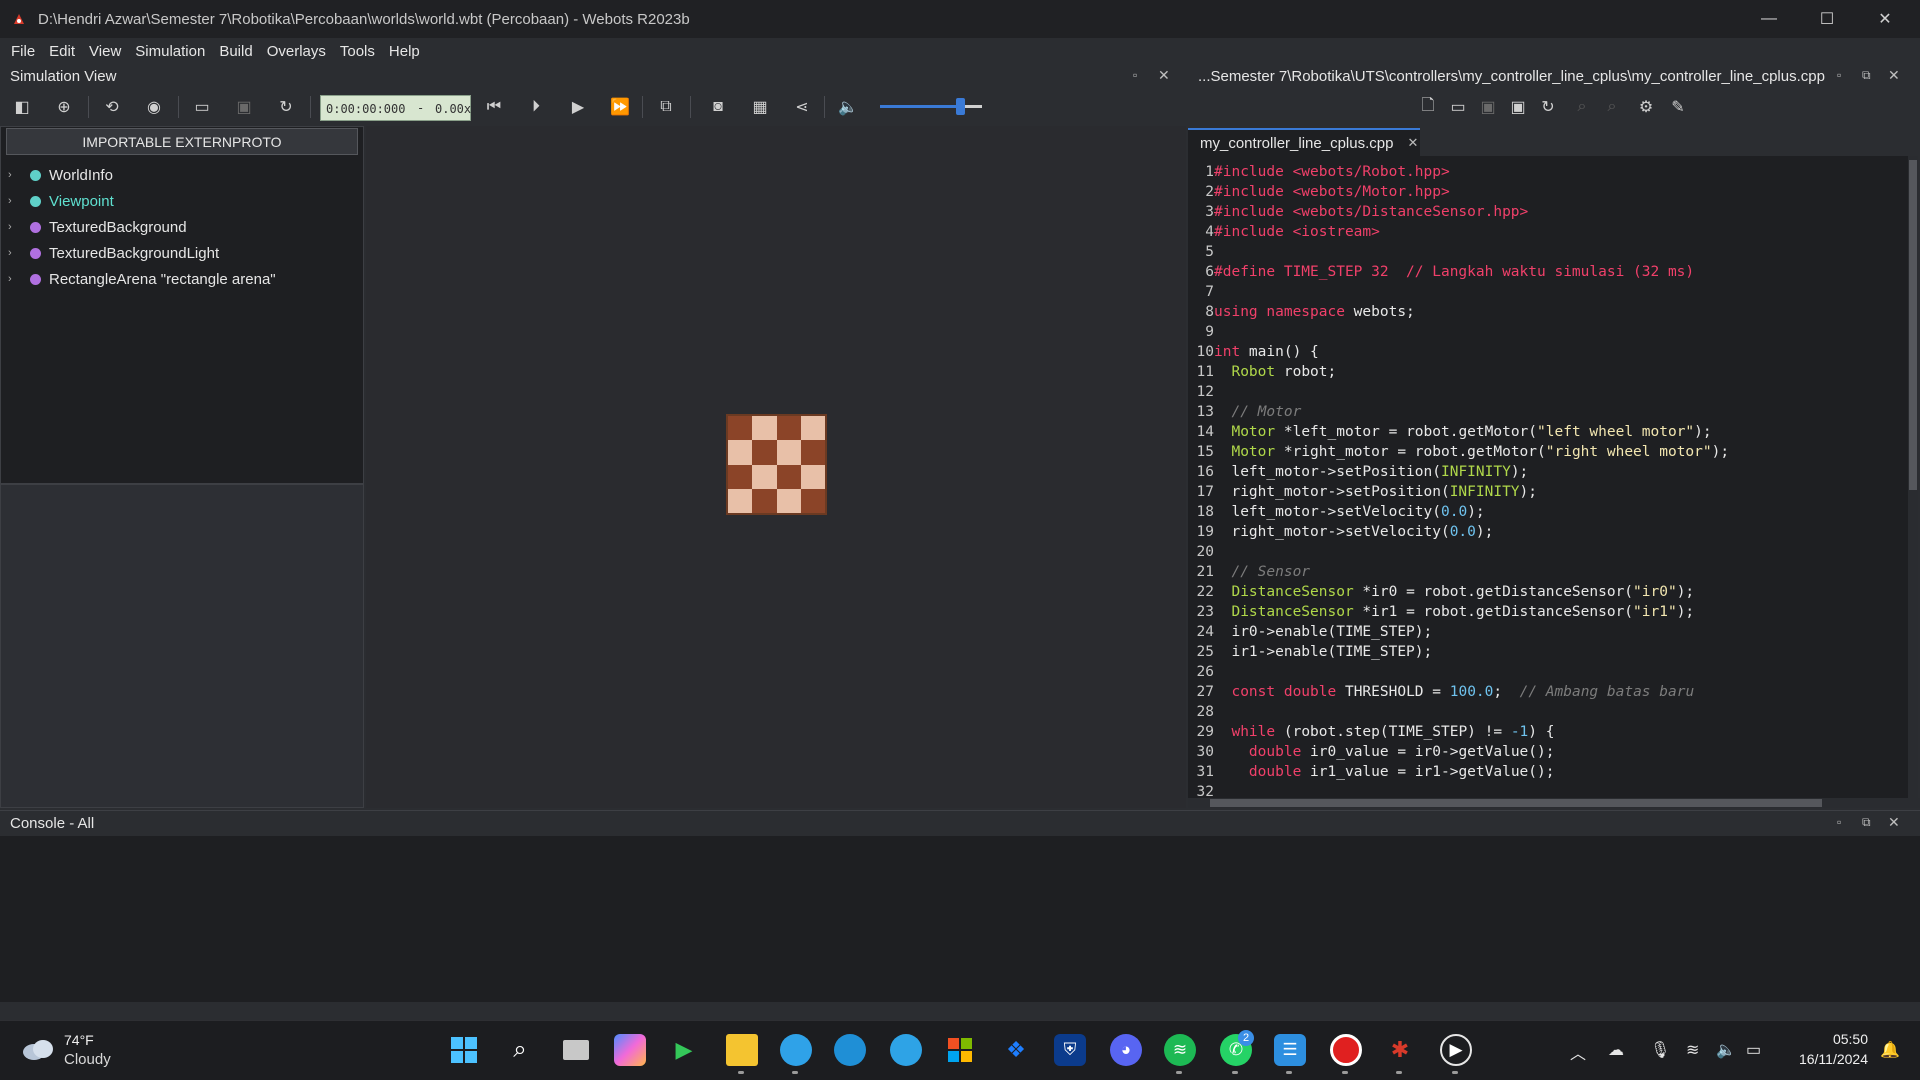 Image resolution: width=1920 pixels, height=1080 pixels. I want to click on build-settings-icon: ⚙, so click(1646, 107).